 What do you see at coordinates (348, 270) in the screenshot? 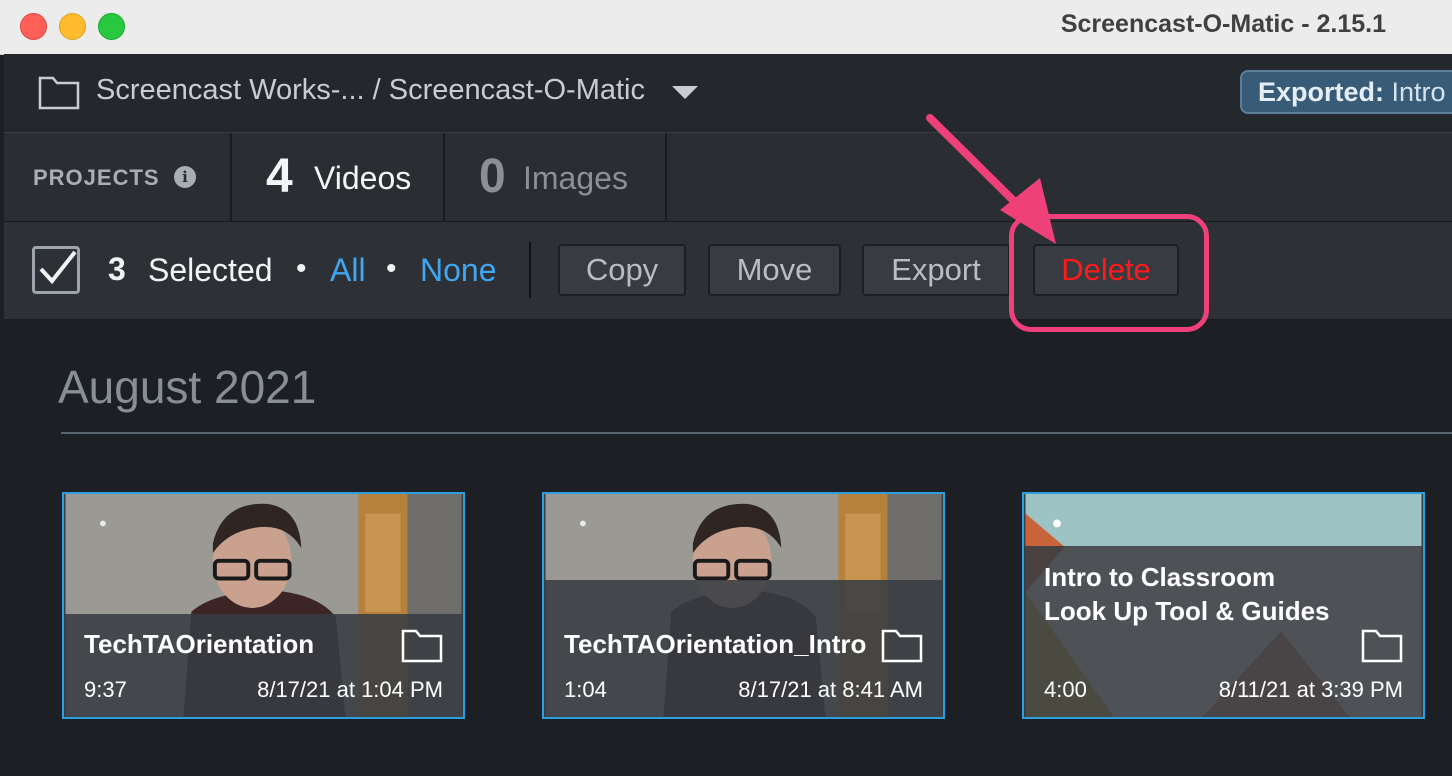
I see `select-all-link: All` at bounding box center [348, 270].